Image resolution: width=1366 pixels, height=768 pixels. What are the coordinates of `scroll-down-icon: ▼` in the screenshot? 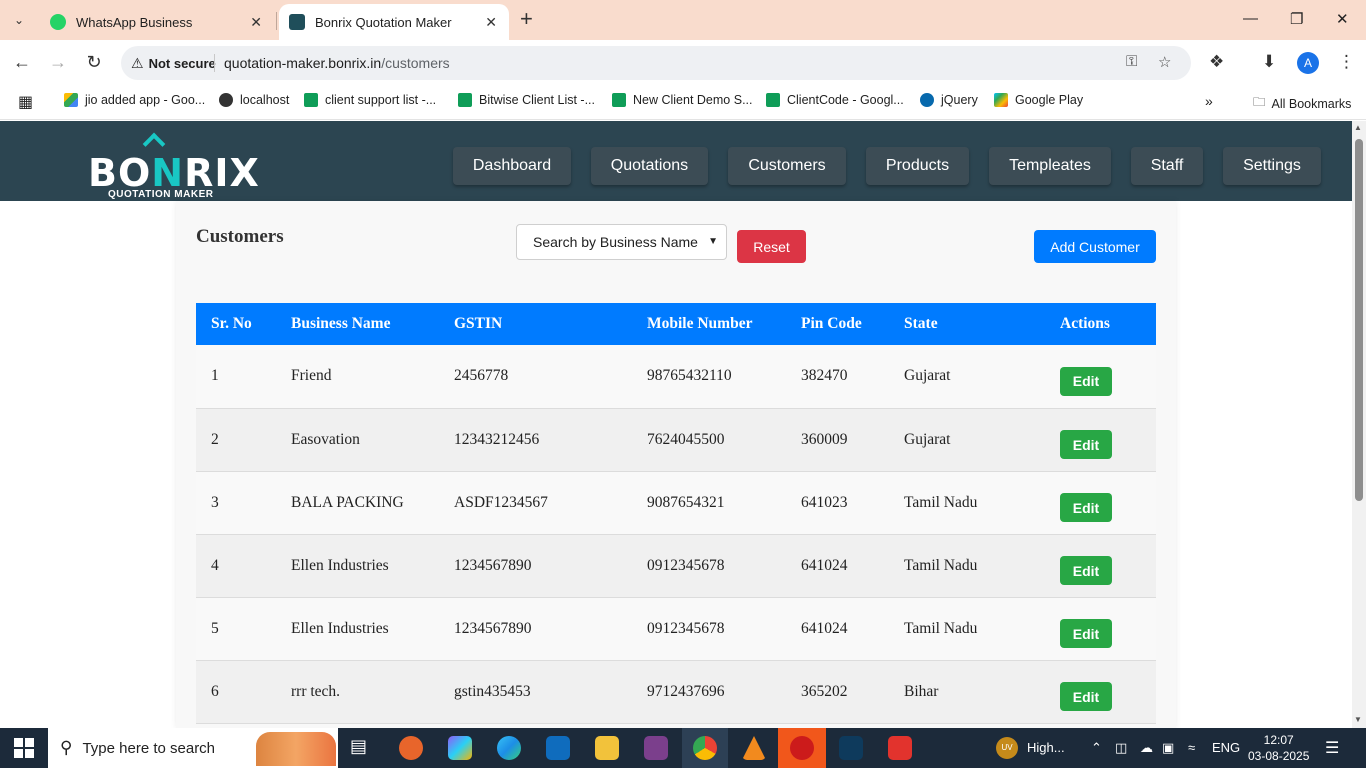 It's located at (1358, 719).